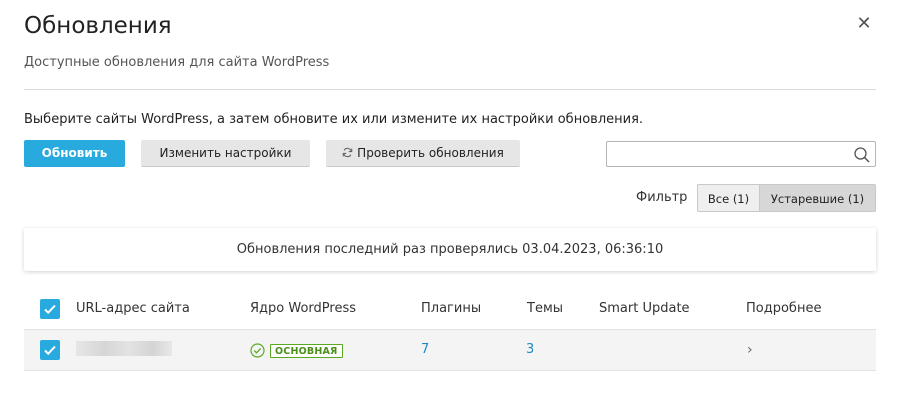 This screenshot has width=898, height=413. Describe the element at coordinates (450, 89) in the screenshot. I see `divider` at that location.